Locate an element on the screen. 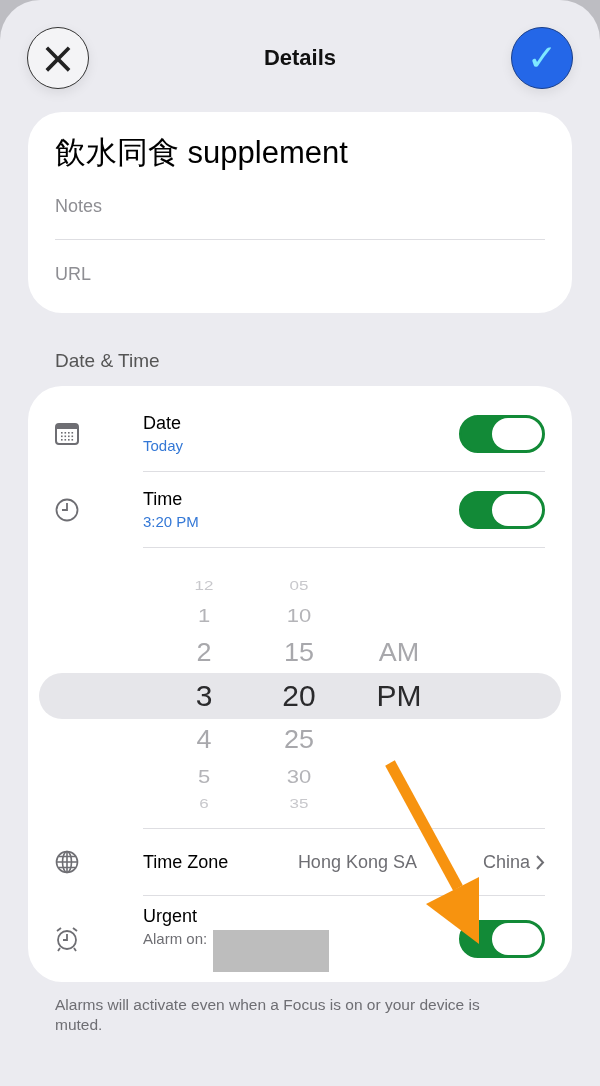 The image size is (600, 1086). picker-value: 1 is located at coordinates (204, 615).